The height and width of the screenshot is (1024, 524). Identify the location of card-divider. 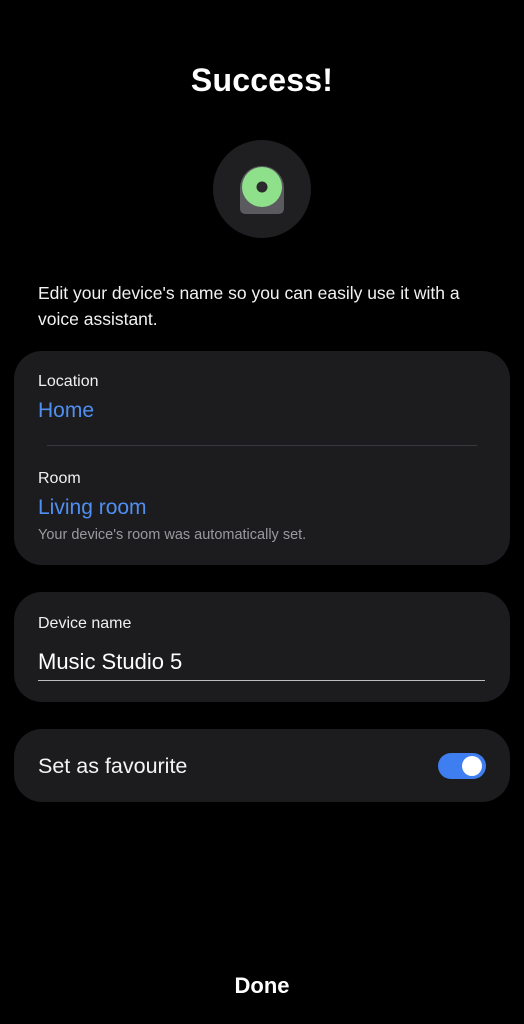
(262, 445).